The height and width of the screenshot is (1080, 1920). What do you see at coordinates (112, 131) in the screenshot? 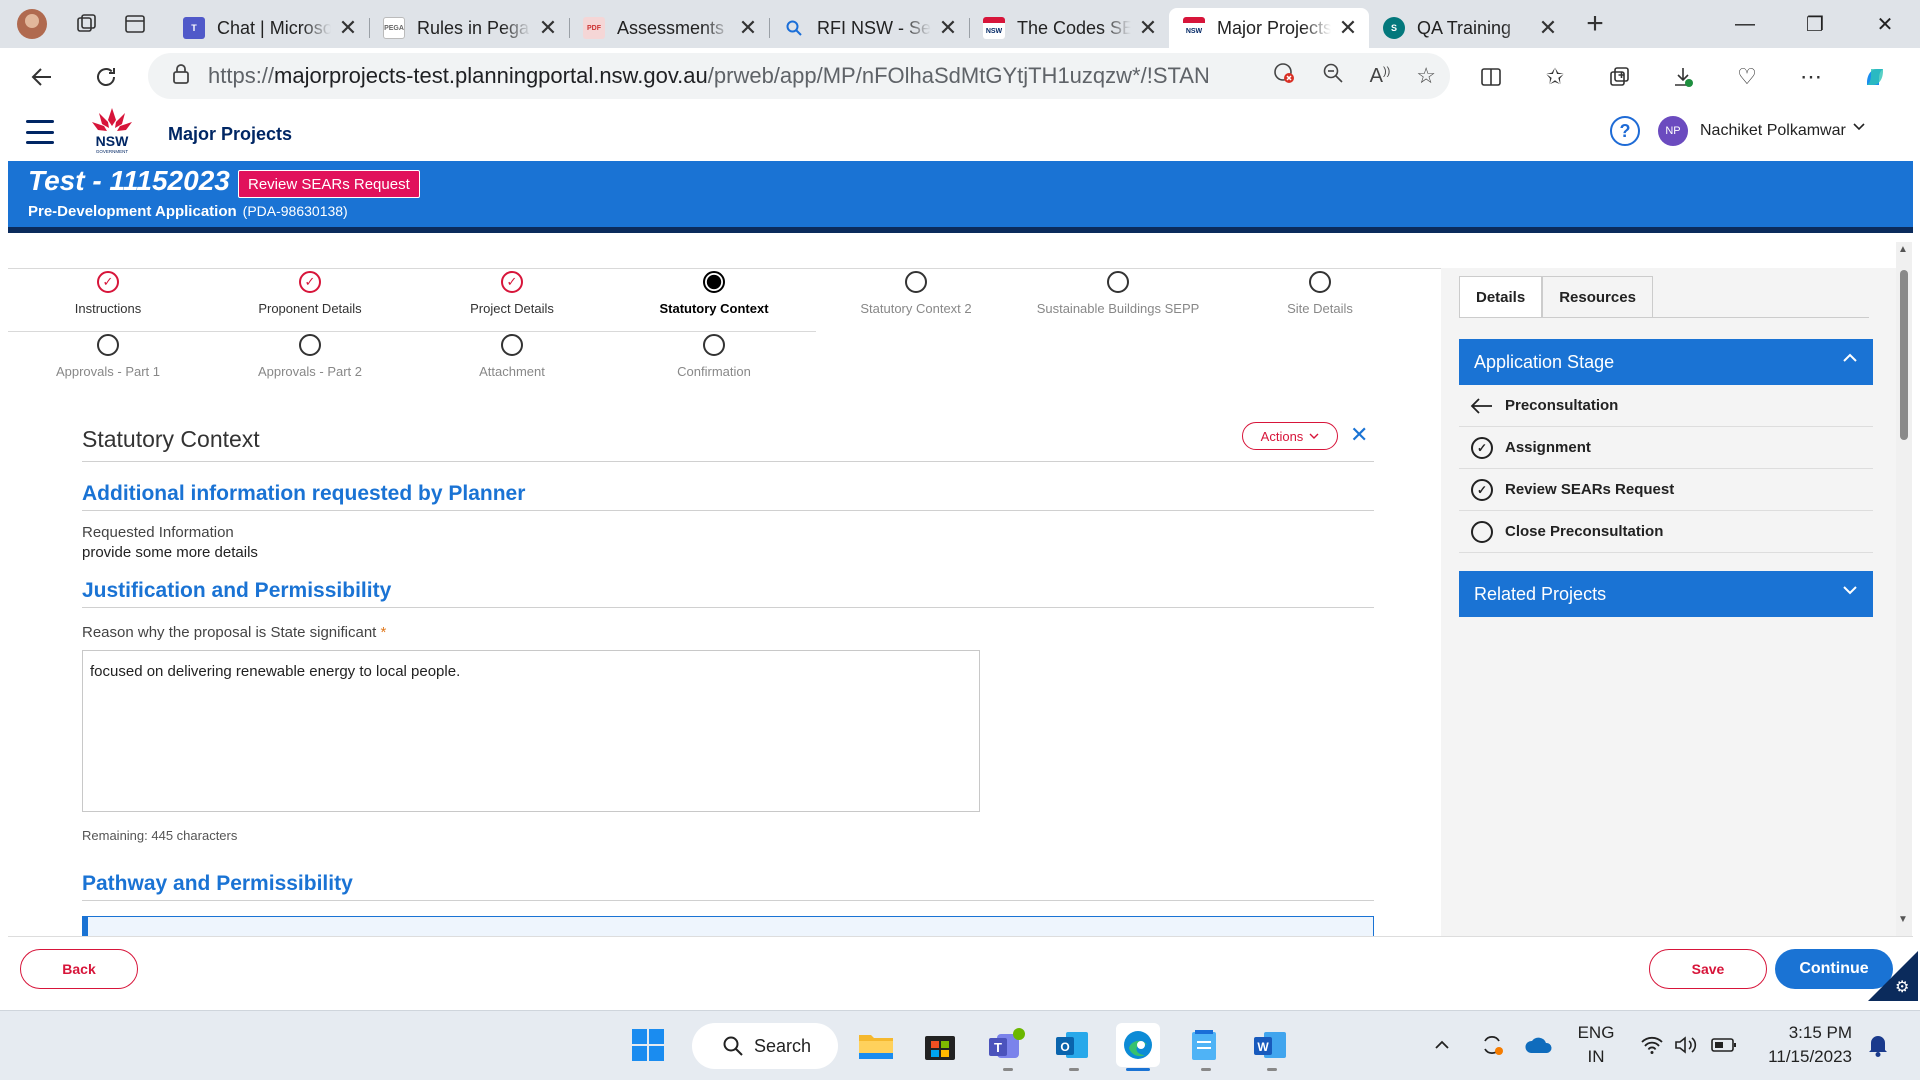
I see `nsw-logo: NSW GOVERNMENT` at bounding box center [112, 131].